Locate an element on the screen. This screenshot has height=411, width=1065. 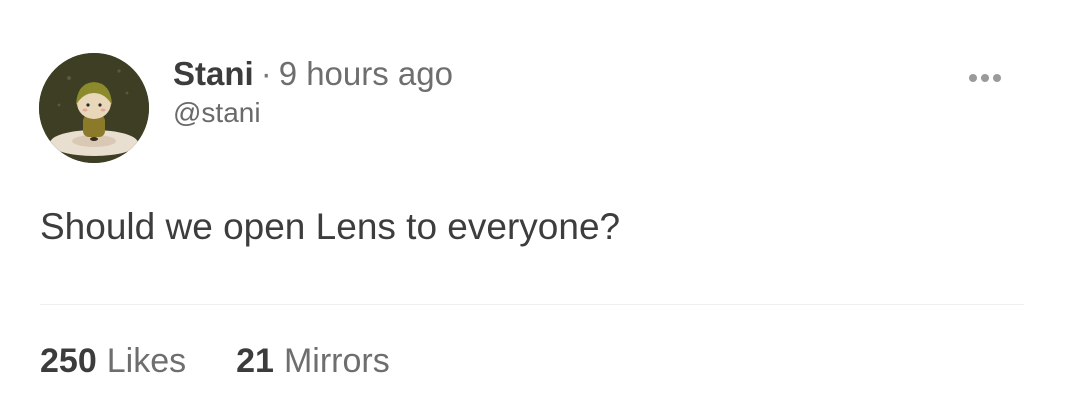
post-stats: 250 Likes 21 Mirrors is located at coordinates (215, 361).